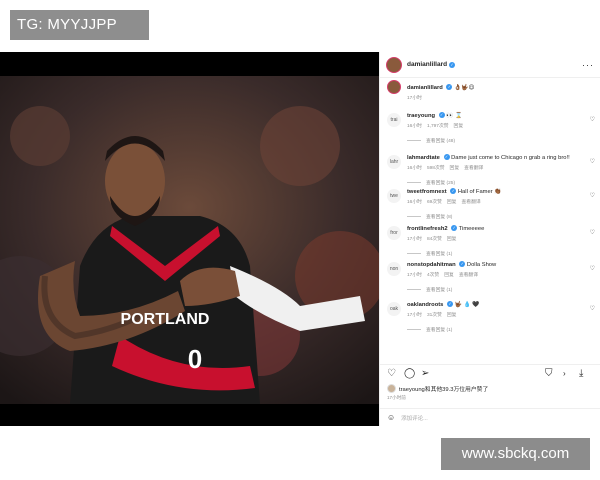 The width and height of the screenshot is (600, 480). I want to click on watermark-top: TG: MYYJJPP, so click(79, 25).